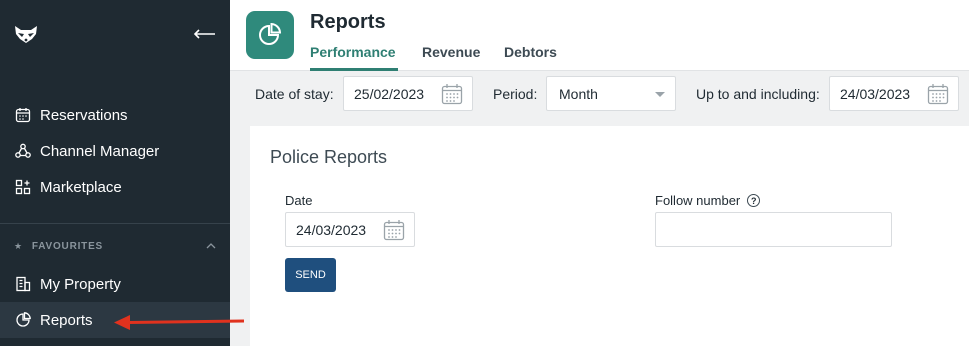 This screenshot has width=969, height=346. Describe the element at coordinates (698, 200) in the screenshot. I see `follow-number-label-text: Follow number` at that location.